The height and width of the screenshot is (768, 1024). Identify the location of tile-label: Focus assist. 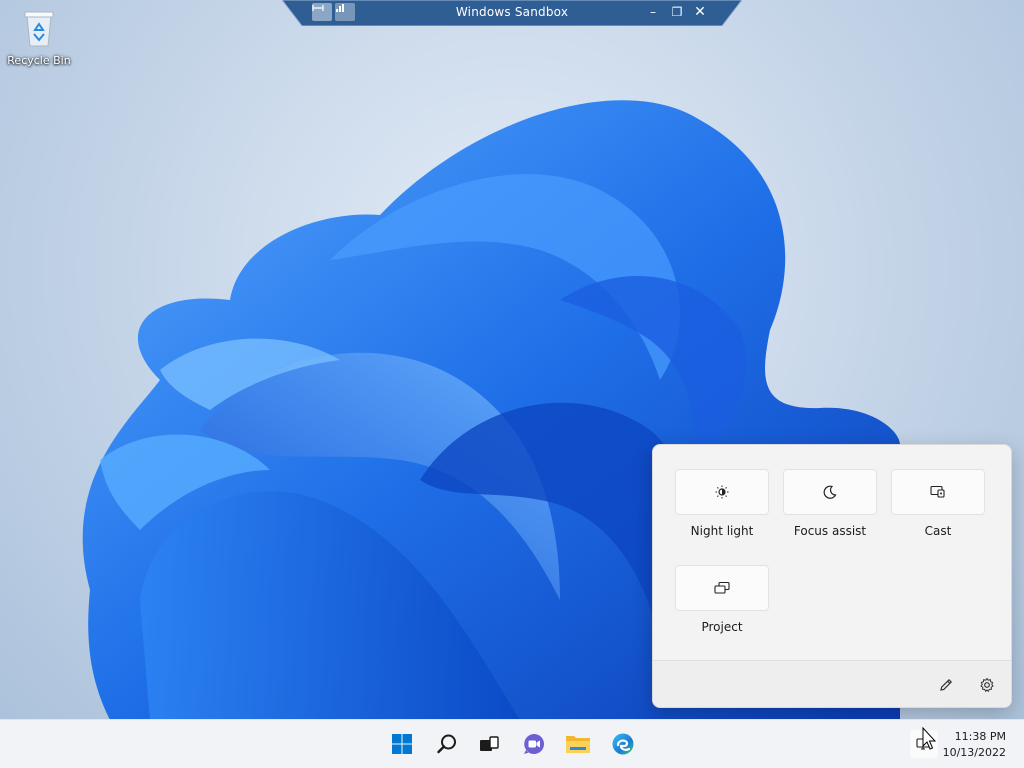
(830, 531).